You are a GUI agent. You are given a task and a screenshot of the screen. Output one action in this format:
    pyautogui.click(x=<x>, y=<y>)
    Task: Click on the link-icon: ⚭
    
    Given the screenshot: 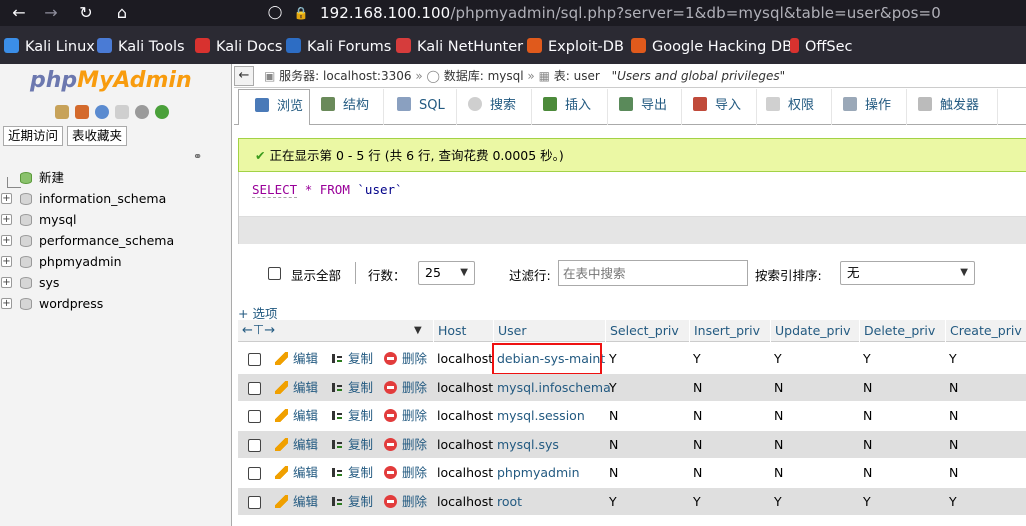 What is the action you would take?
    pyautogui.click(x=197, y=156)
    